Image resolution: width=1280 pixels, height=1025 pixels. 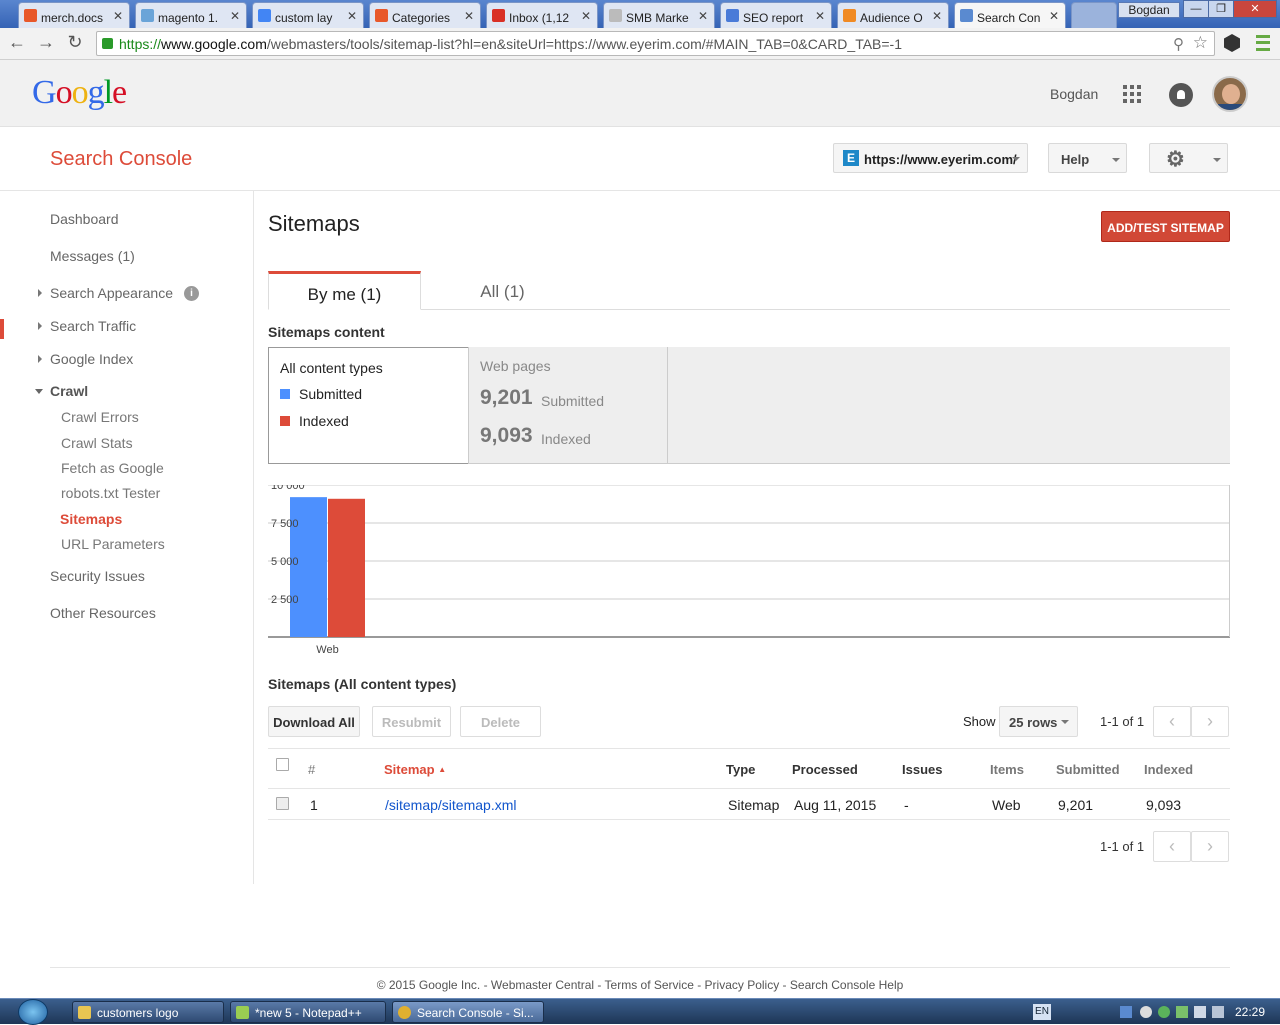 What do you see at coordinates (121, 159) in the screenshot?
I see `console-title: Search Console` at bounding box center [121, 159].